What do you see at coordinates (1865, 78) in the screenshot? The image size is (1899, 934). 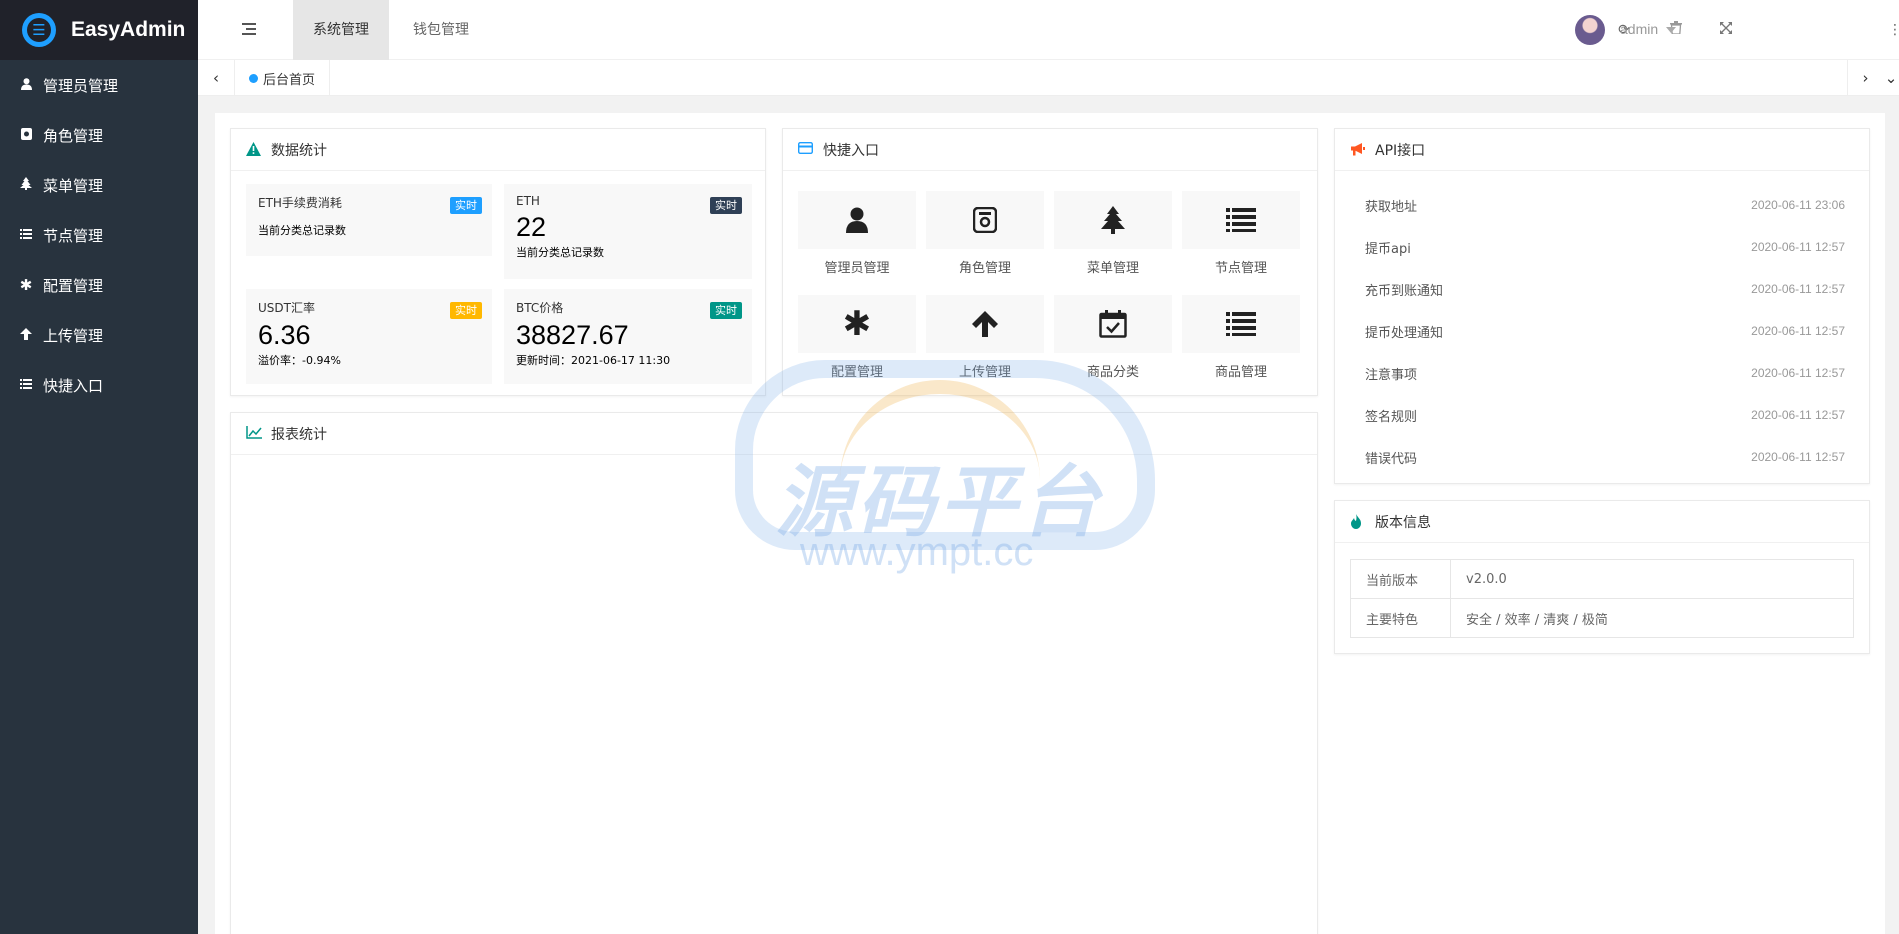 I see `chevron-right-icon: ›` at bounding box center [1865, 78].